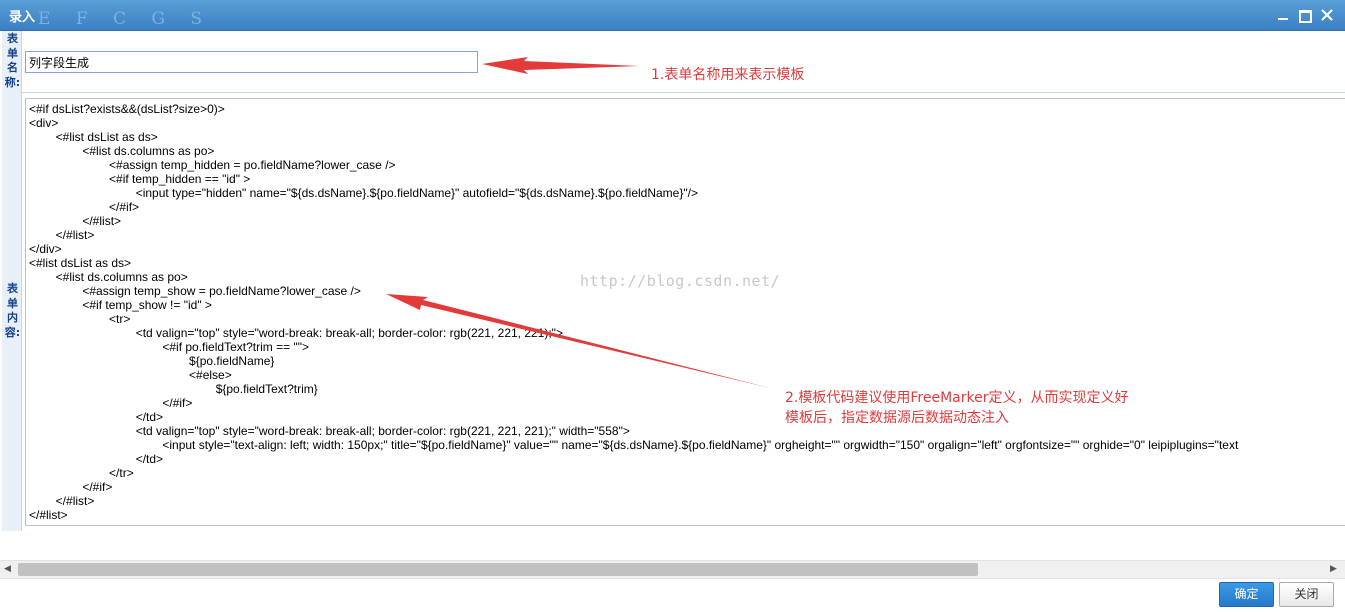 The width and height of the screenshot is (1345, 612). Describe the element at coordinates (672, 595) in the screenshot. I see `dialog-footer: 确定 关闭` at that location.